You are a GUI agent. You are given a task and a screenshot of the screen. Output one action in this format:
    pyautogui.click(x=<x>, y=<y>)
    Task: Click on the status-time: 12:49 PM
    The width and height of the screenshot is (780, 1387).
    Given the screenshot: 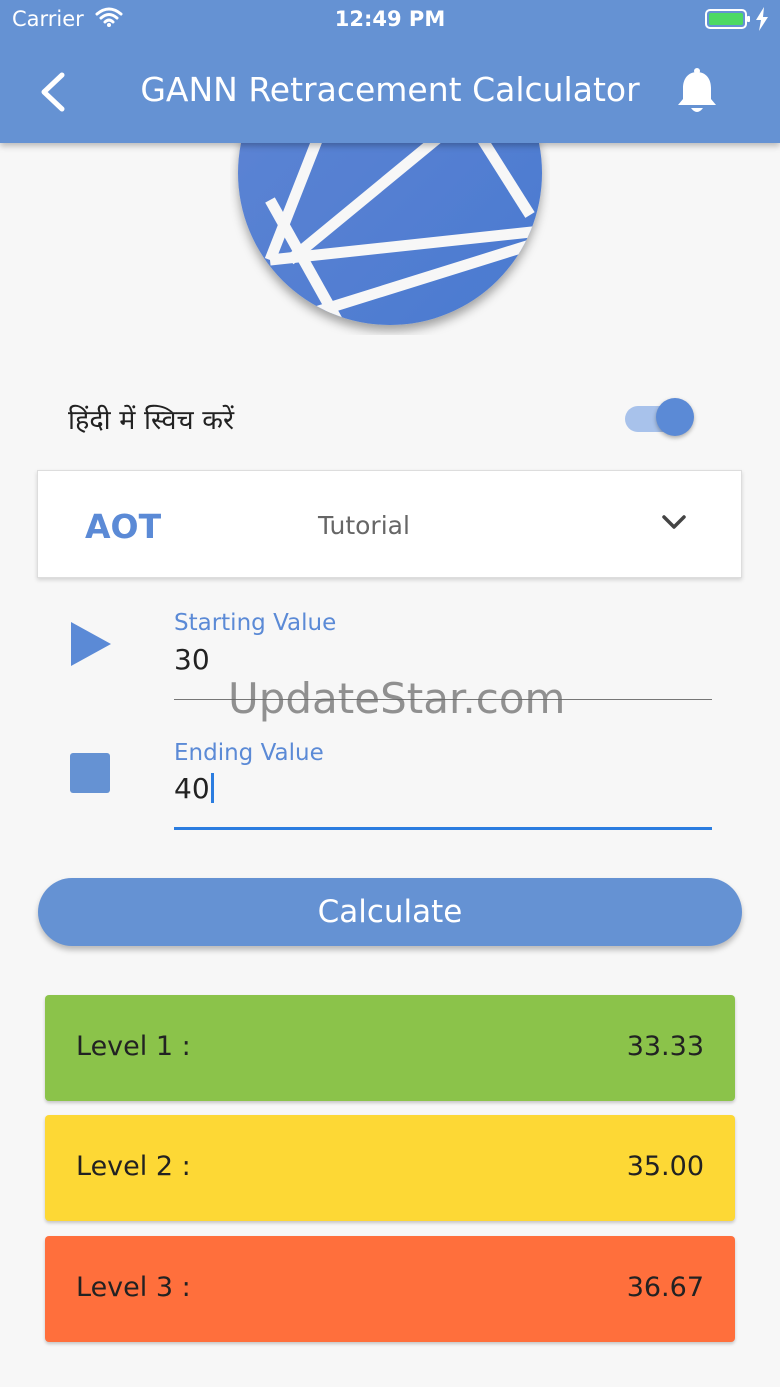 What is the action you would take?
    pyautogui.click(x=390, y=19)
    